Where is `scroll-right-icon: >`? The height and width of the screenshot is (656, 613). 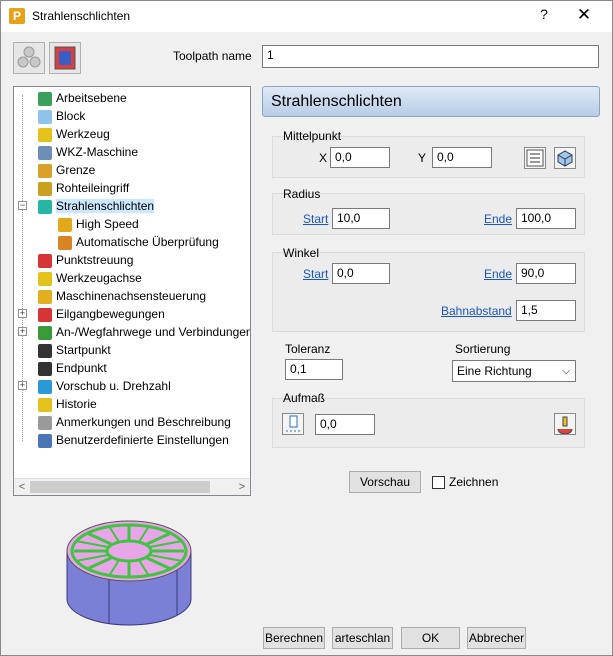 scroll-right-icon: > is located at coordinates (242, 487).